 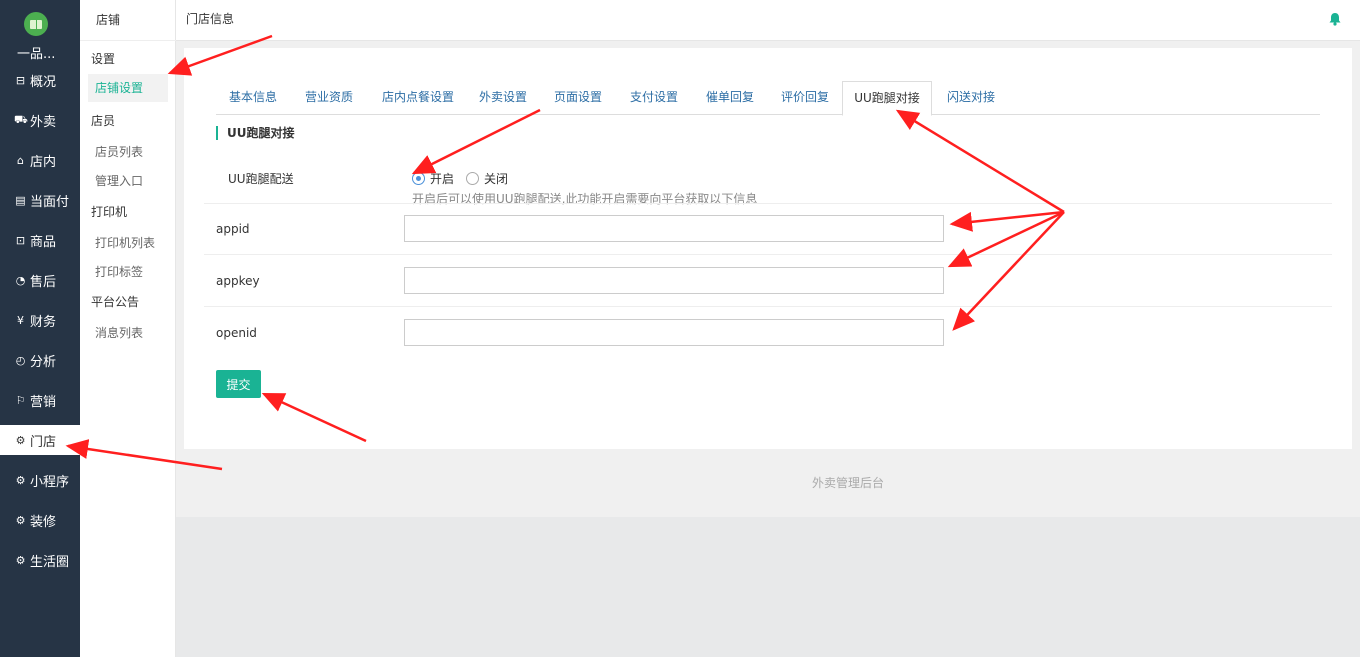 What do you see at coordinates (20, 80) in the screenshot?
I see `dashboard-icon: ⊟` at bounding box center [20, 80].